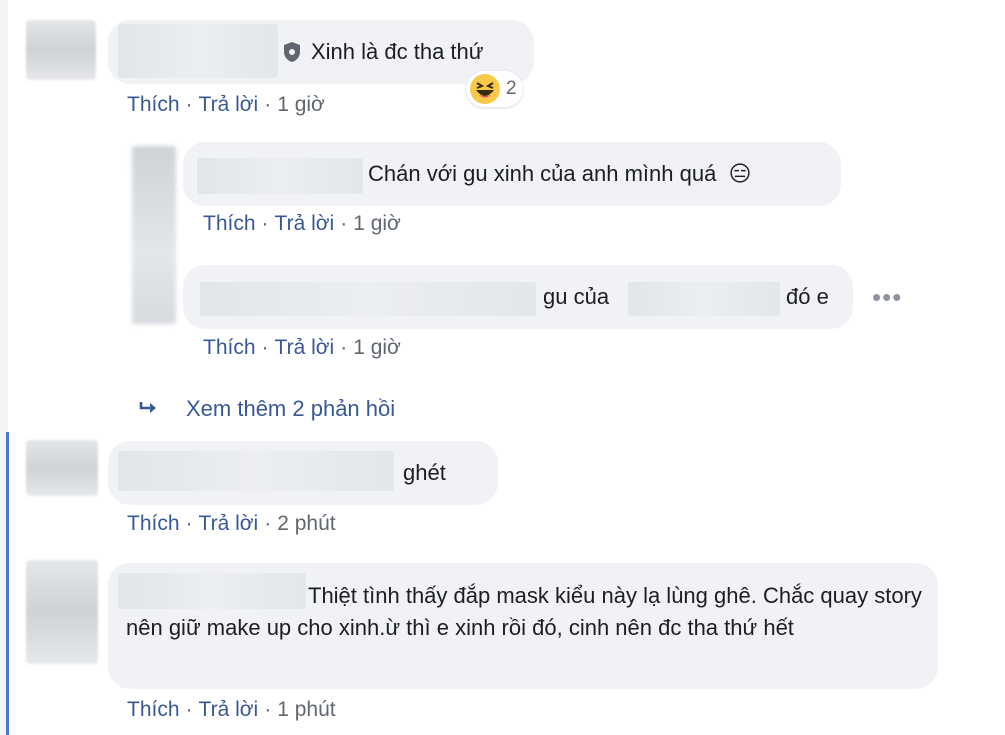 The image size is (1005, 735). I want to click on comment-actions: Thích · Trả lời · 1 phút, so click(231, 710).